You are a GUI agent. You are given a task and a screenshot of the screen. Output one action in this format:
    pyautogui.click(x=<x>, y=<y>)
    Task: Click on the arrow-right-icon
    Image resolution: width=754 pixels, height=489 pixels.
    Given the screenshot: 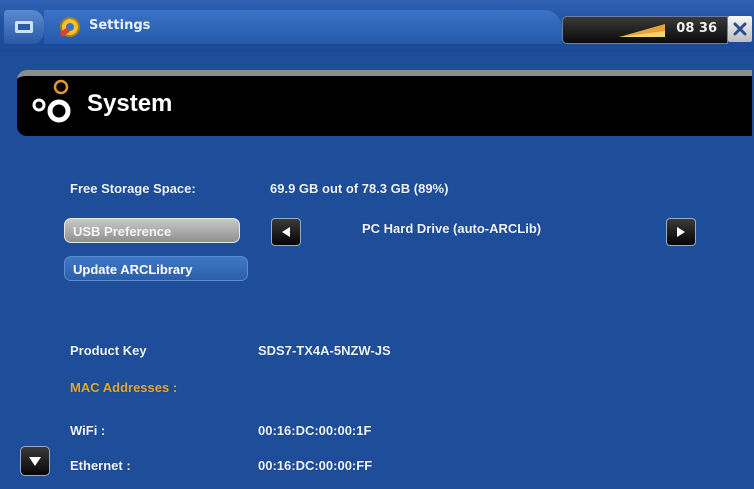 What is the action you would take?
    pyautogui.click(x=681, y=232)
    